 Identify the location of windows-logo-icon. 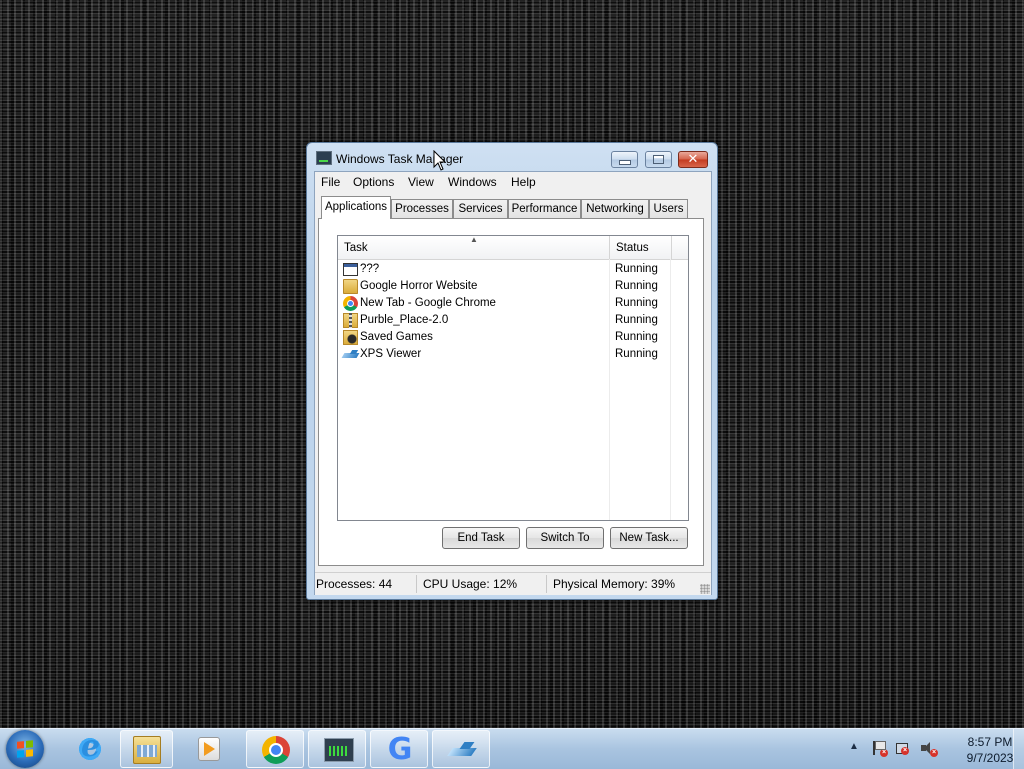
(25, 749).